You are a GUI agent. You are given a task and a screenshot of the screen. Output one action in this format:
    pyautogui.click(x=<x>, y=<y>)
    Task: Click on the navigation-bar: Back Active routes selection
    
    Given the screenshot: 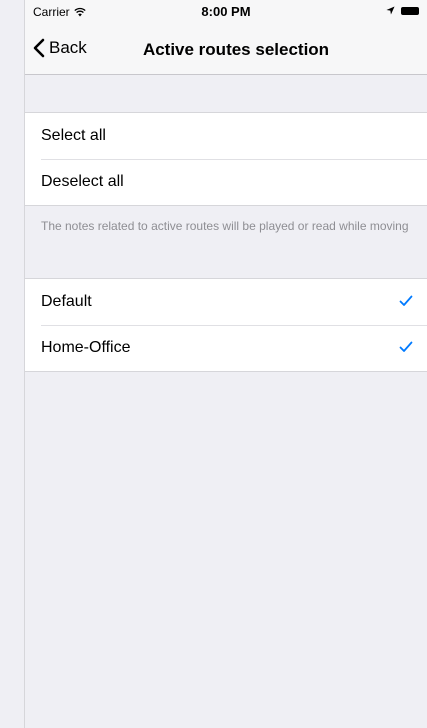 What is the action you would take?
    pyautogui.click(x=226, y=50)
    